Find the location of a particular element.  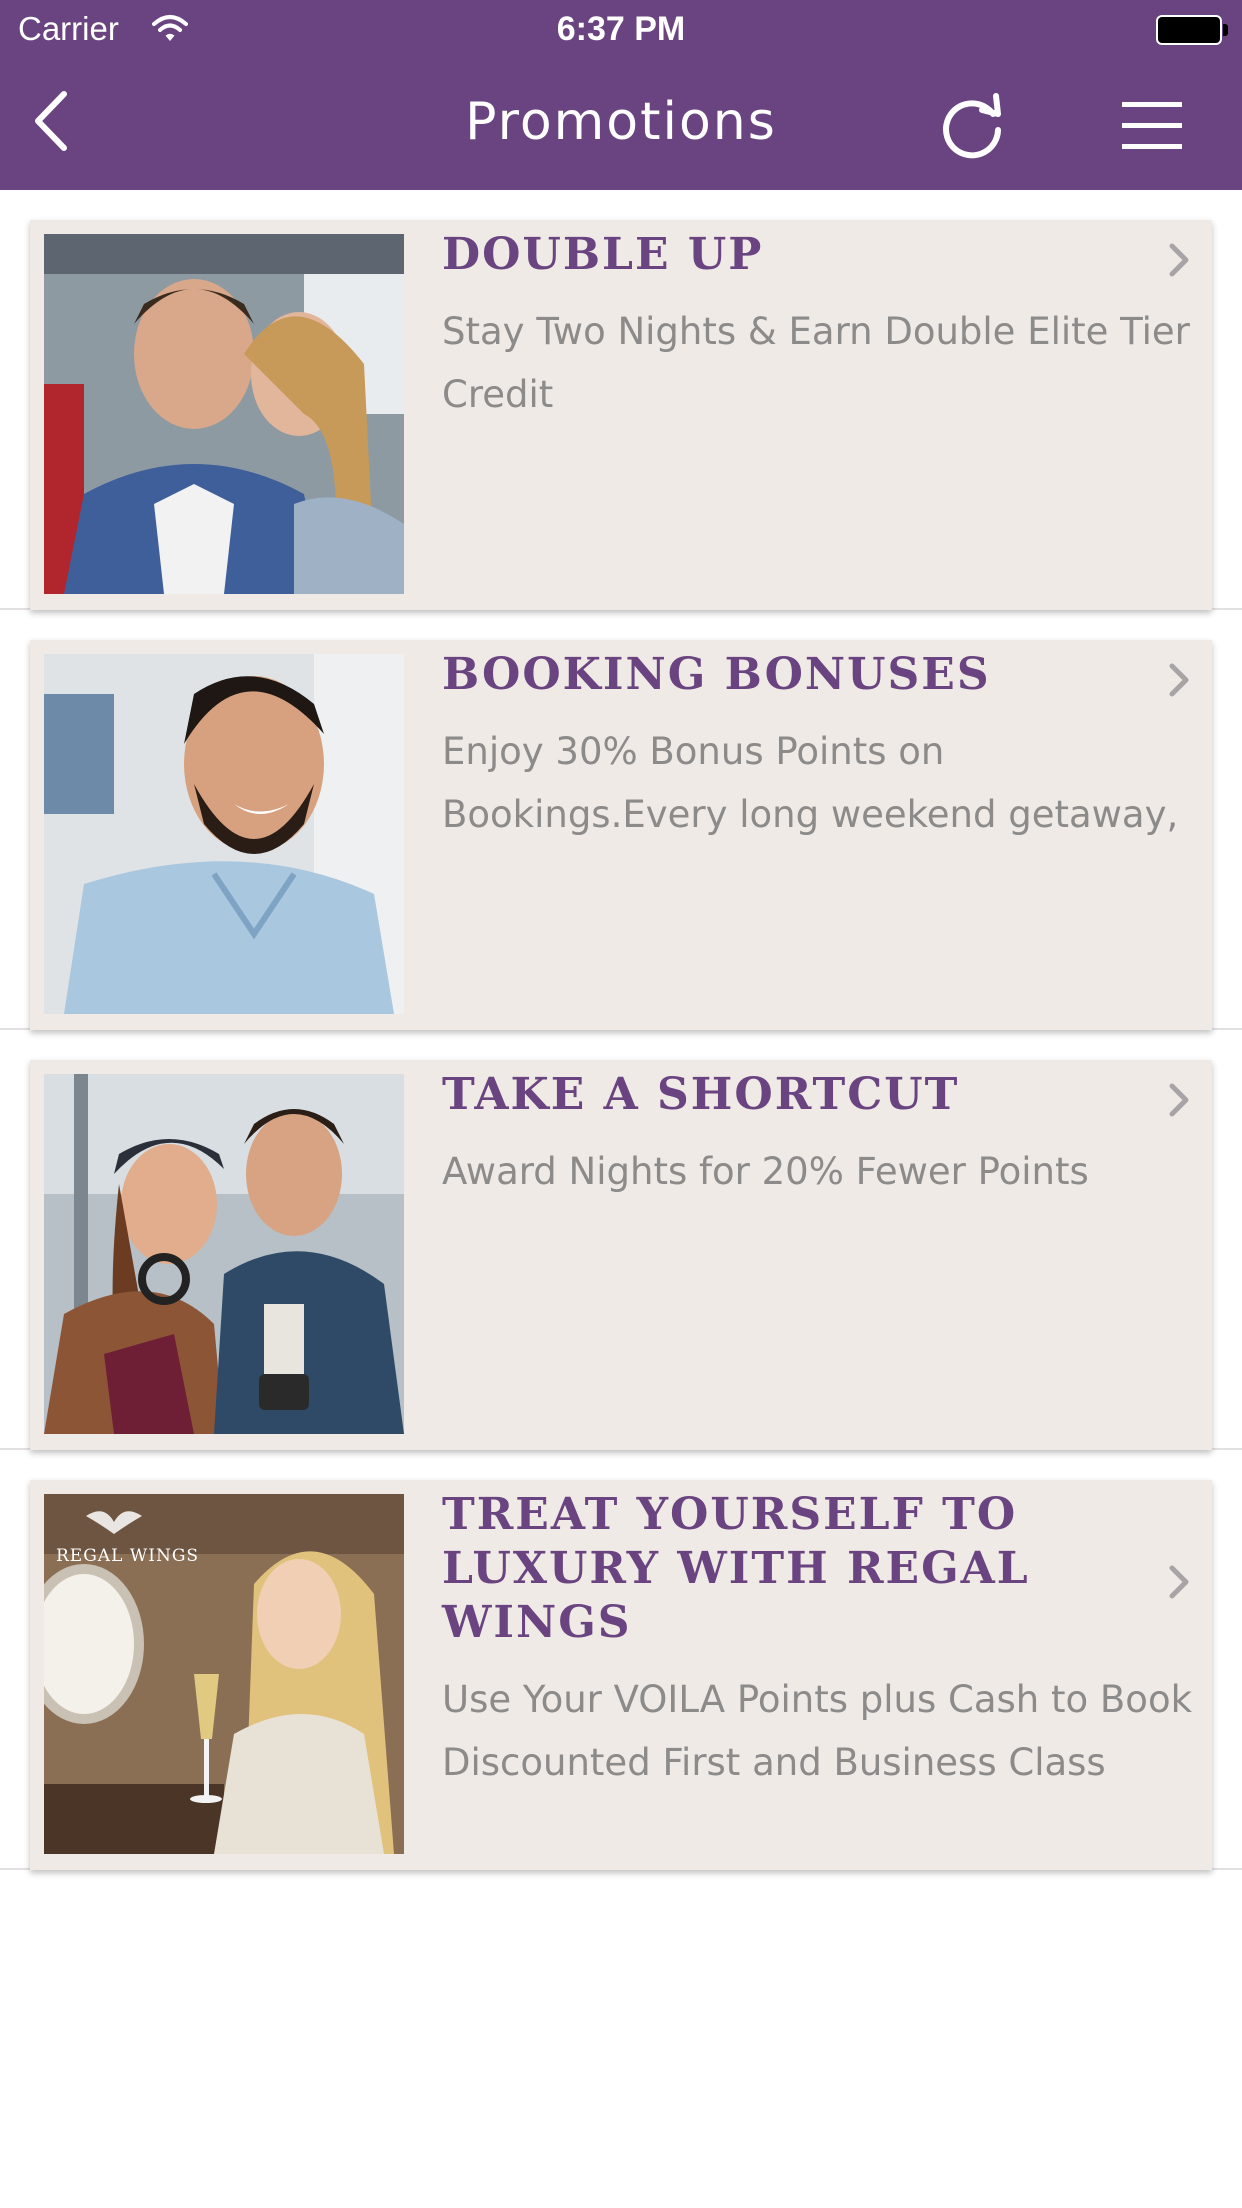

page-title: Promotions is located at coordinates (621, 122).